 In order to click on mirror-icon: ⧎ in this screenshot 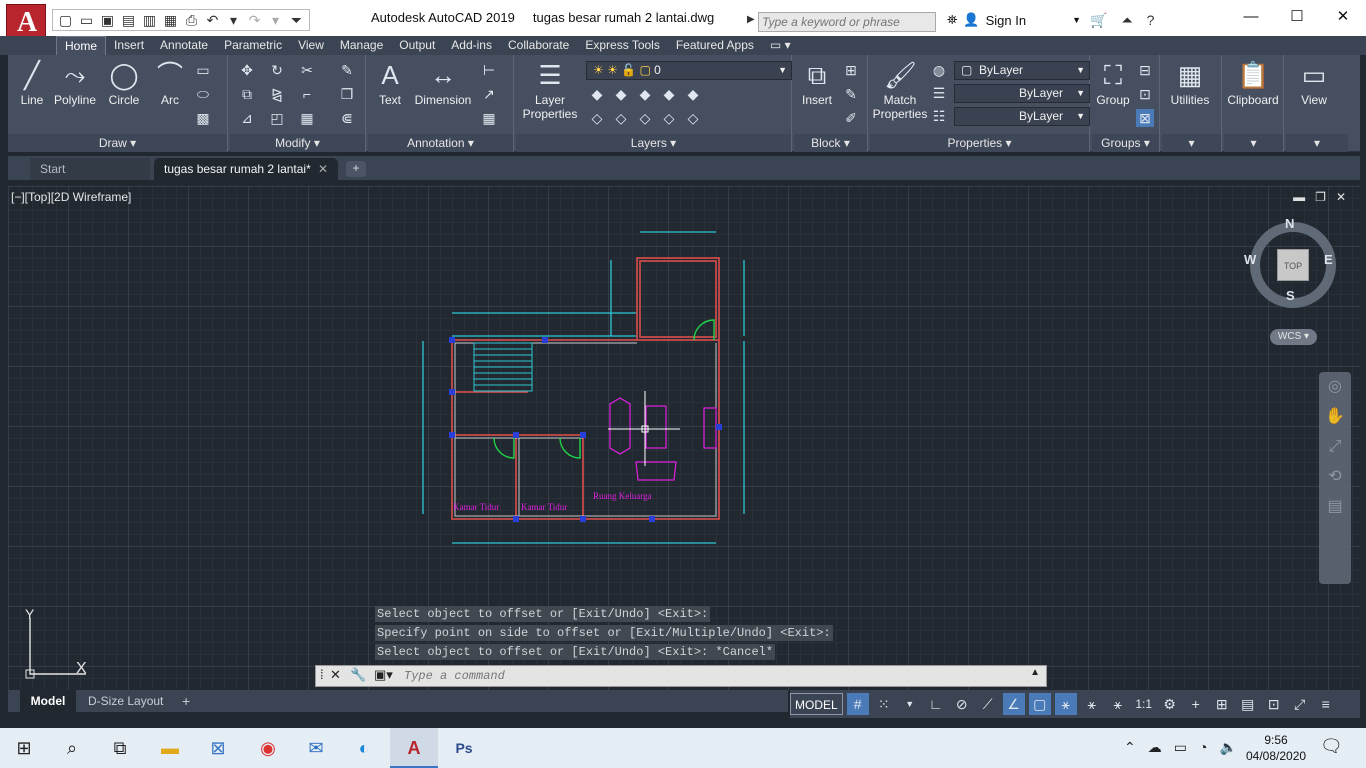, I will do `click(277, 94)`.